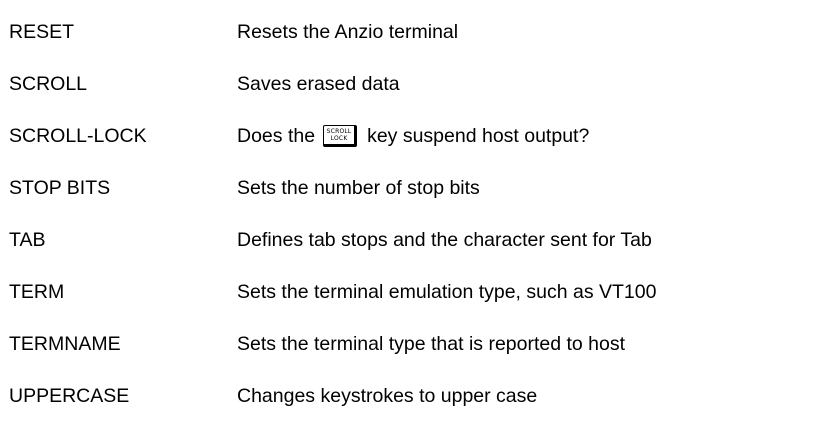 The image size is (834, 429). Describe the element at coordinates (318, 84) in the screenshot. I see `command-description: Saves erased data` at that location.